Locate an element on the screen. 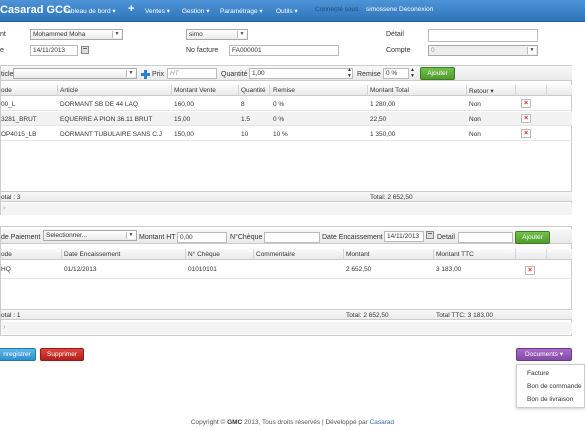  montant-ht-field: 0,00 is located at coordinates (202, 237).